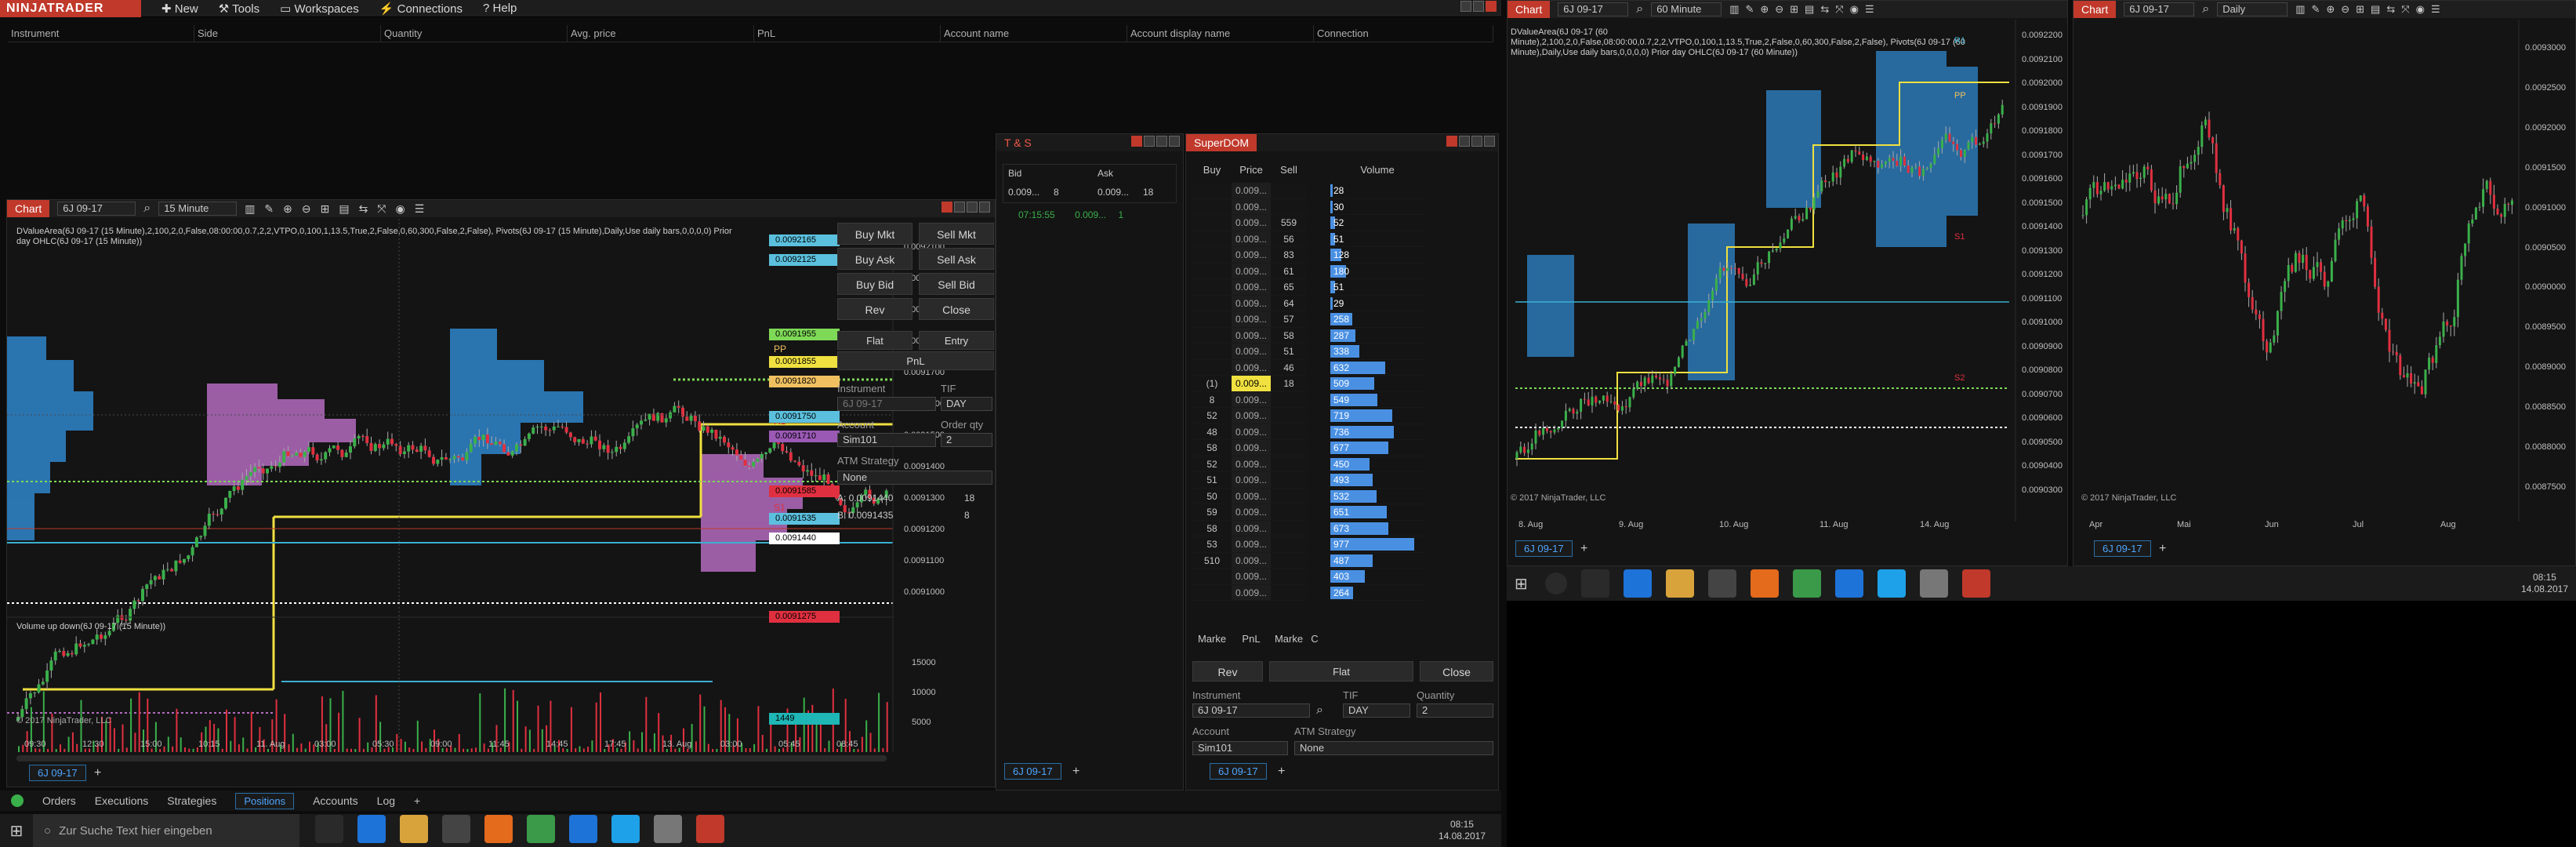 This screenshot has width=2576, height=847. I want to click on sell-cell: 57, so click(1289, 319).